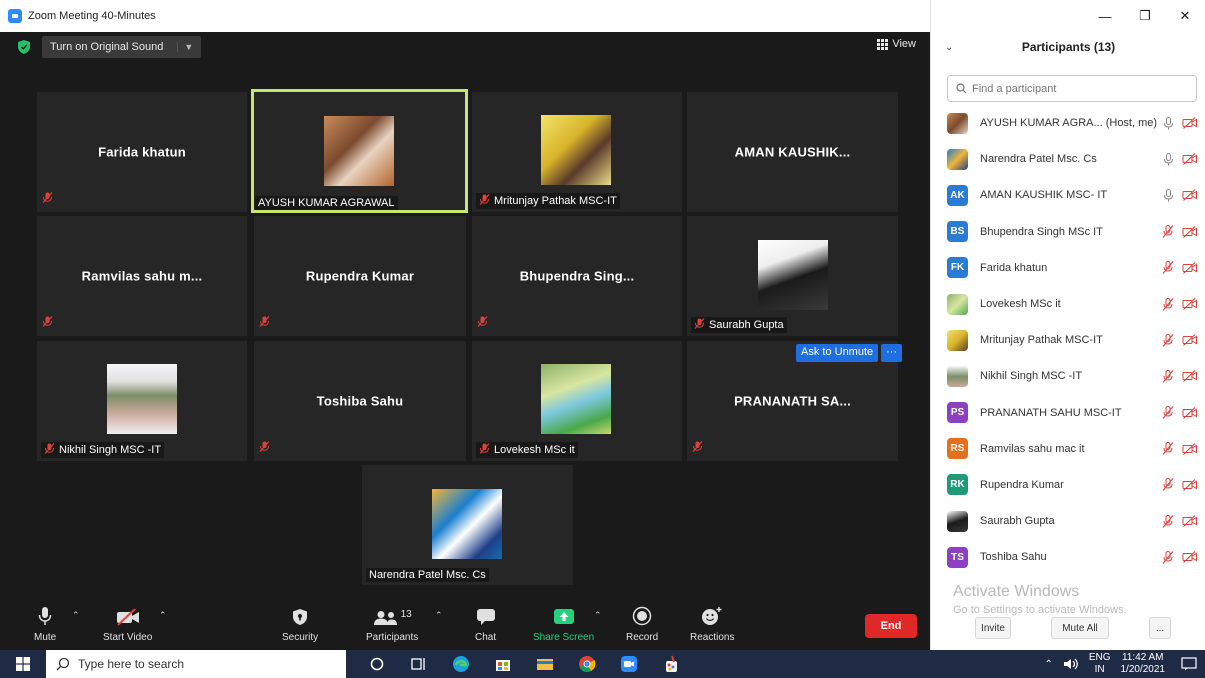  I want to click on avatar: RK, so click(957, 485).